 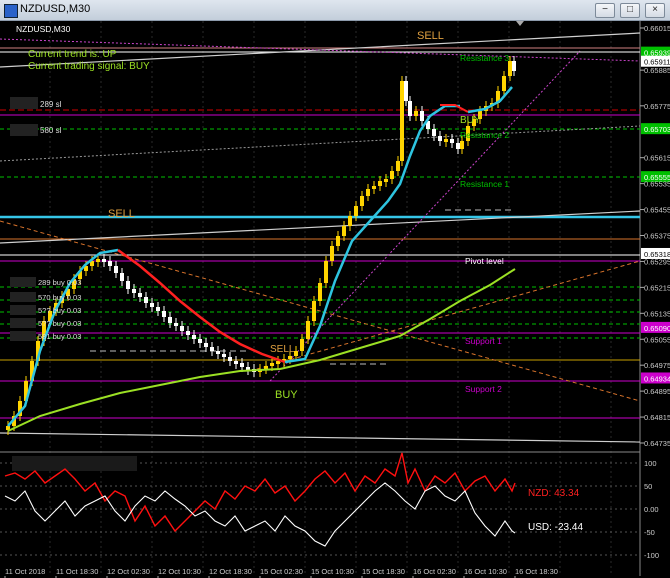 I want to click on close-button: ×, so click(x=655, y=10).